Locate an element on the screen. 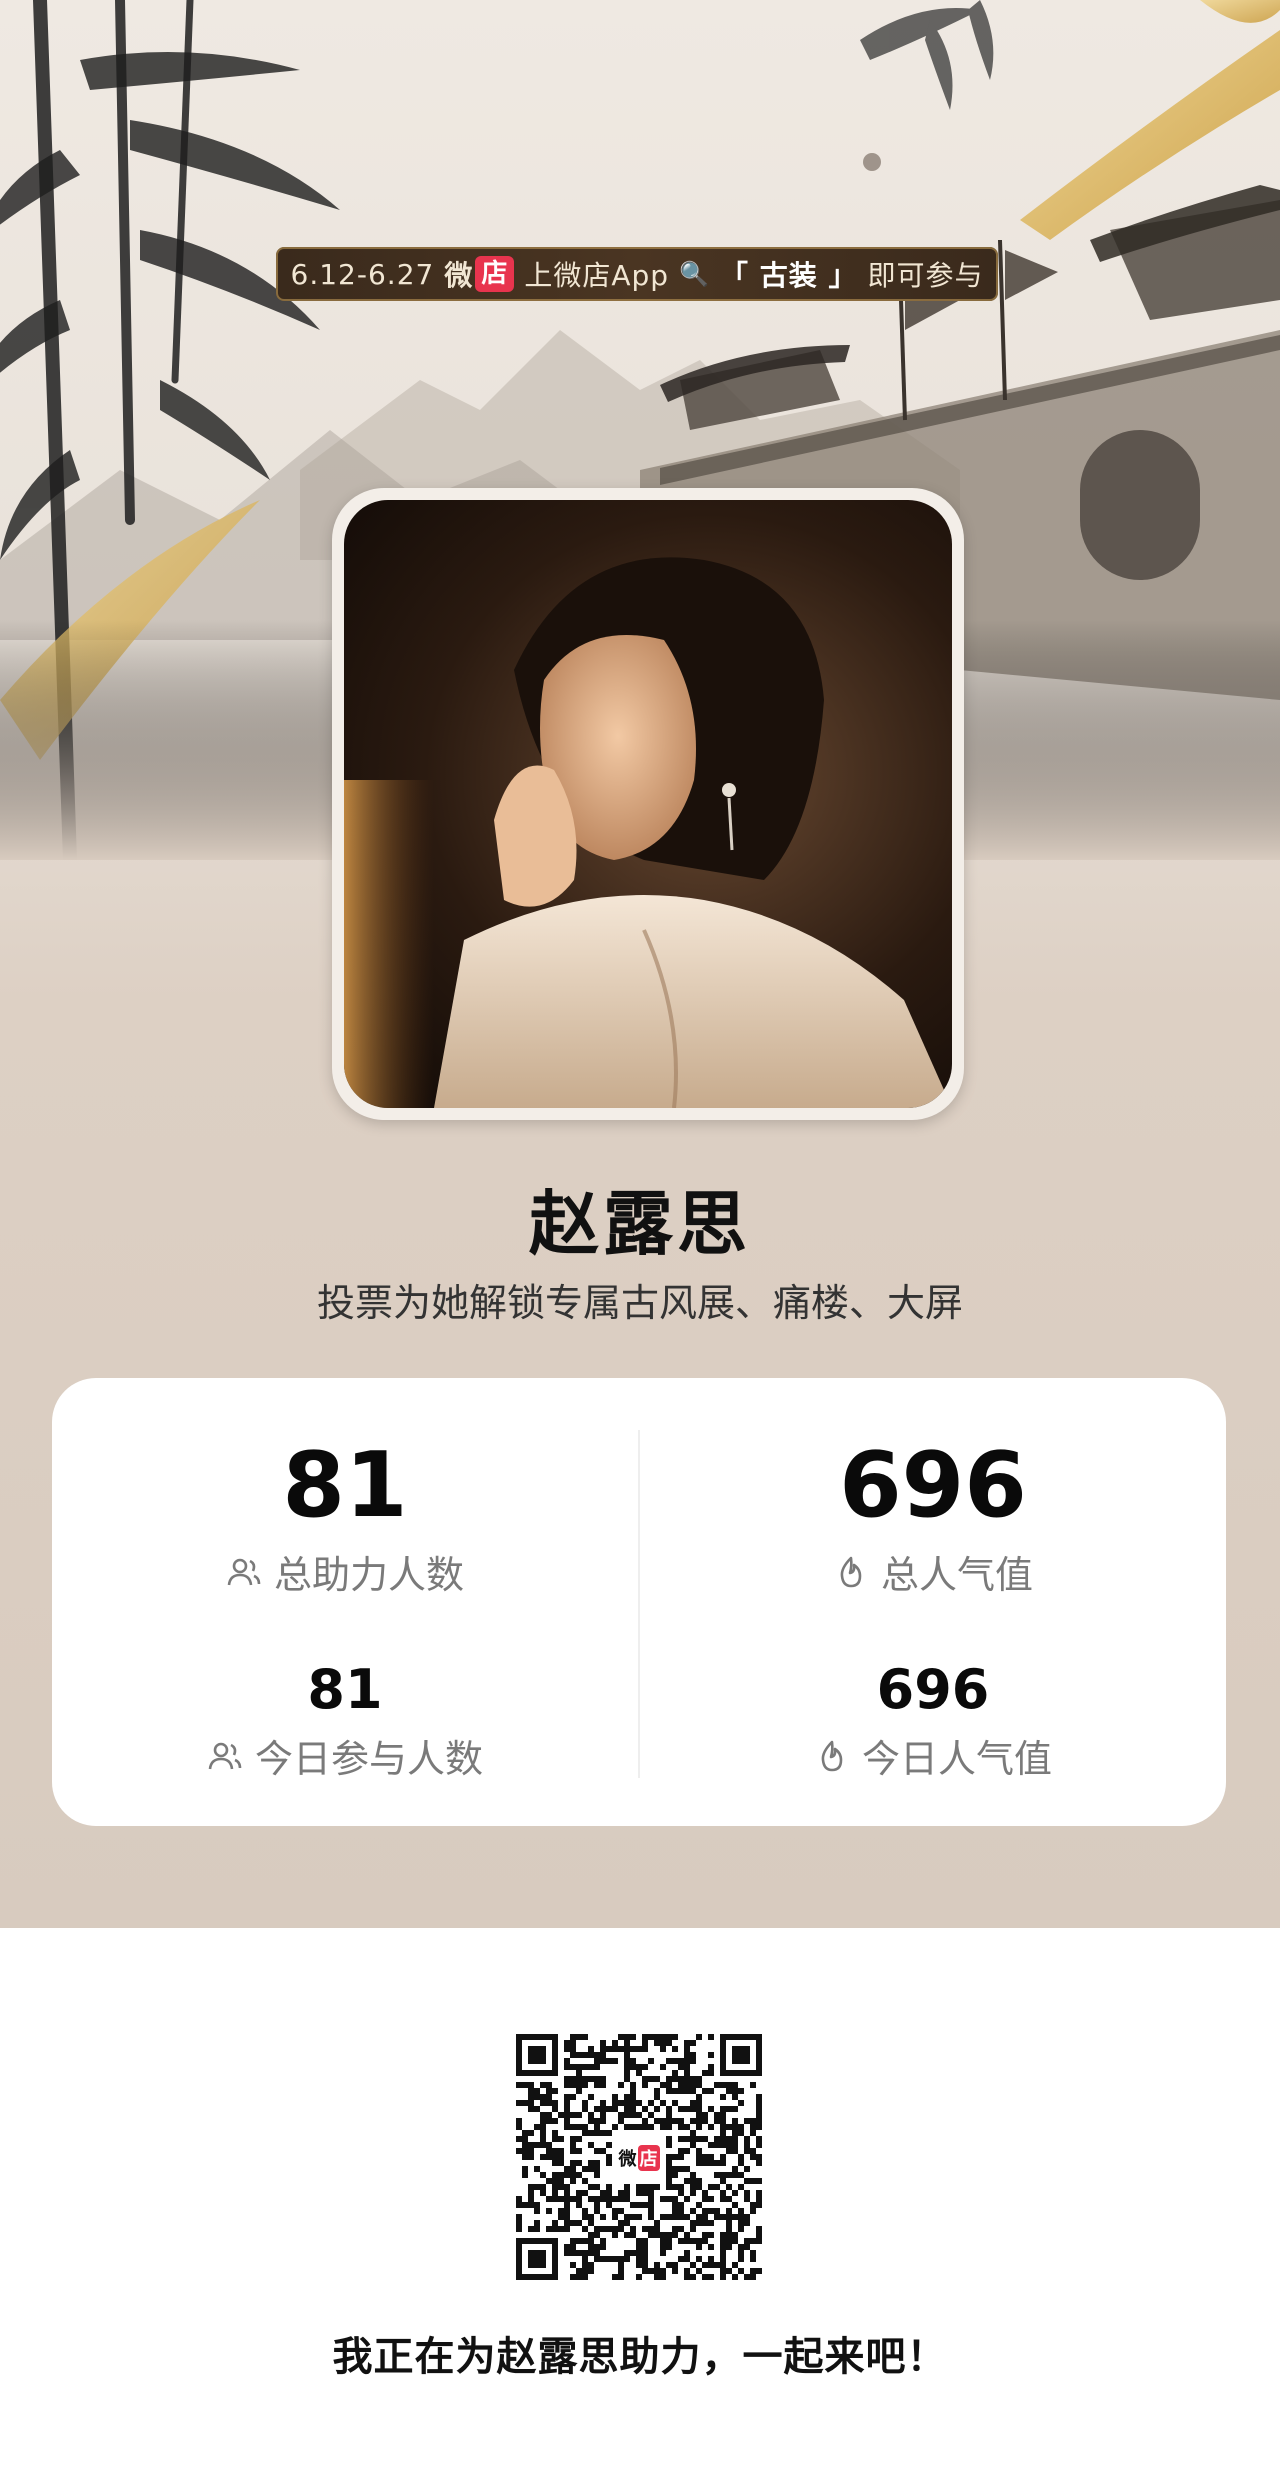  profile-photo is located at coordinates (648, 804).